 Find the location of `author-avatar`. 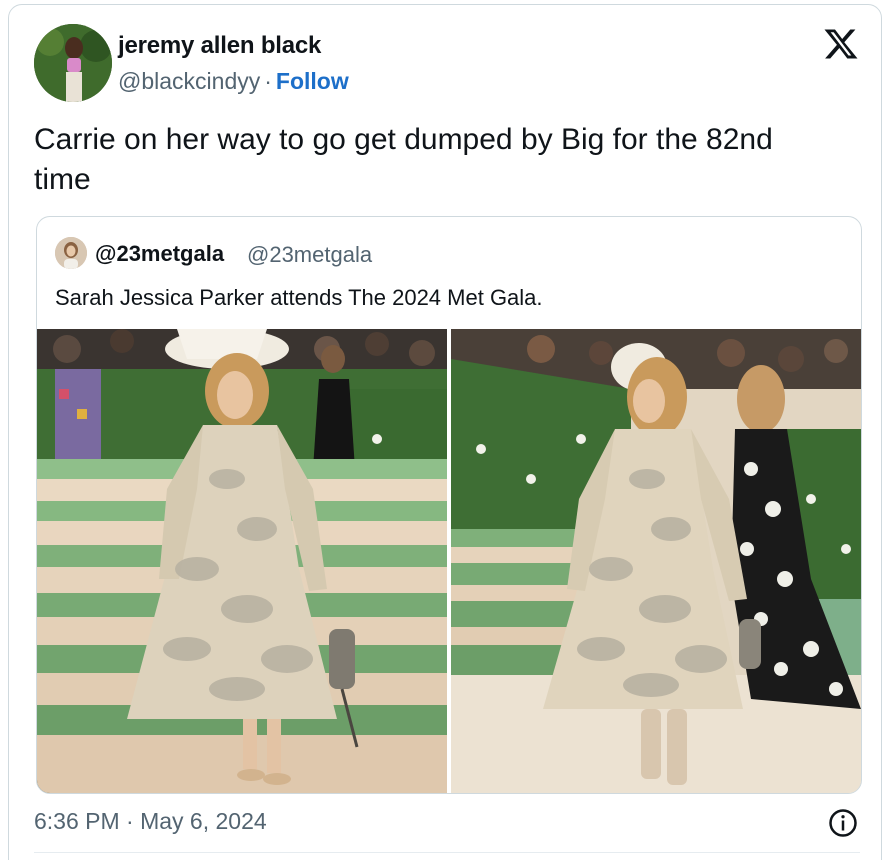

author-avatar is located at coordinates (73, 63).